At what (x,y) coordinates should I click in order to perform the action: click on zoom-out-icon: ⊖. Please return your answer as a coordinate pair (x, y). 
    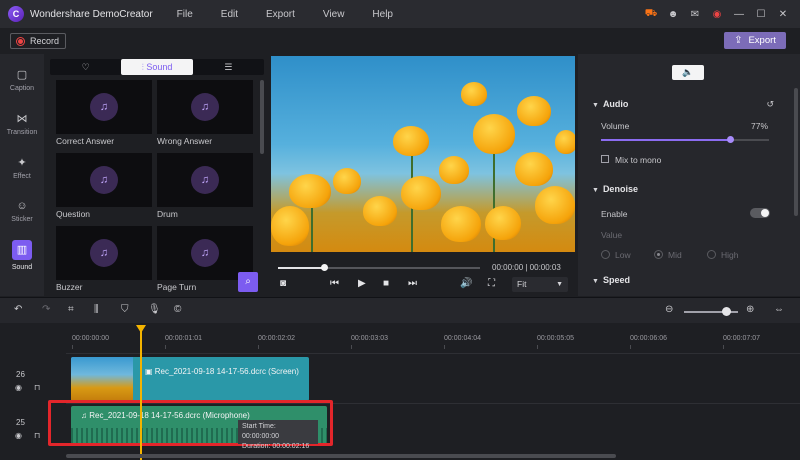
    Looking at the image, I should click on (669, 309).